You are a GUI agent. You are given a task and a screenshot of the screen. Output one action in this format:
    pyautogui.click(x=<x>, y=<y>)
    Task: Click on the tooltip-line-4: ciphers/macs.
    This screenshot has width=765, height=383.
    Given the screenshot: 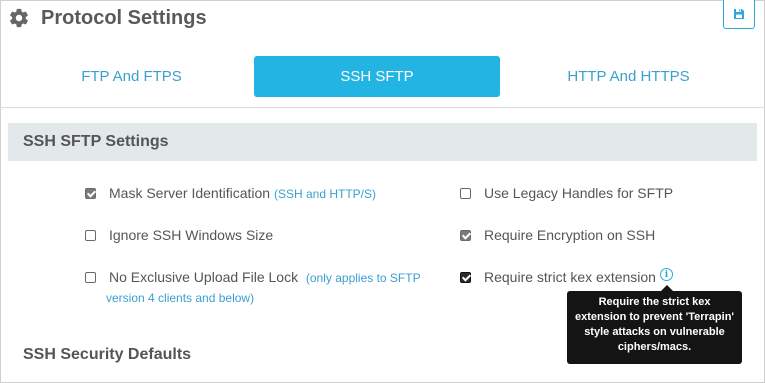 What is the action you would take?
    pyautogui.click(x=654, y=347)
    